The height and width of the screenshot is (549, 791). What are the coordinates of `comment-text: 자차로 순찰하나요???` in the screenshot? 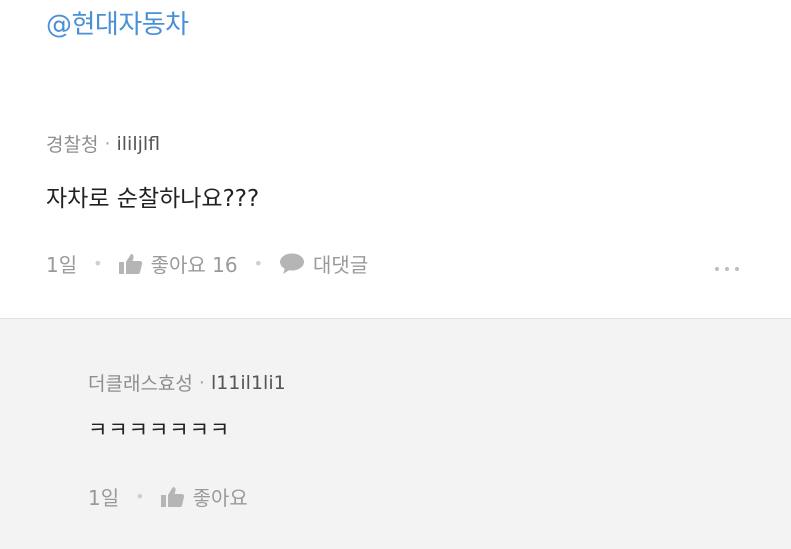 It's located at (153, 199).